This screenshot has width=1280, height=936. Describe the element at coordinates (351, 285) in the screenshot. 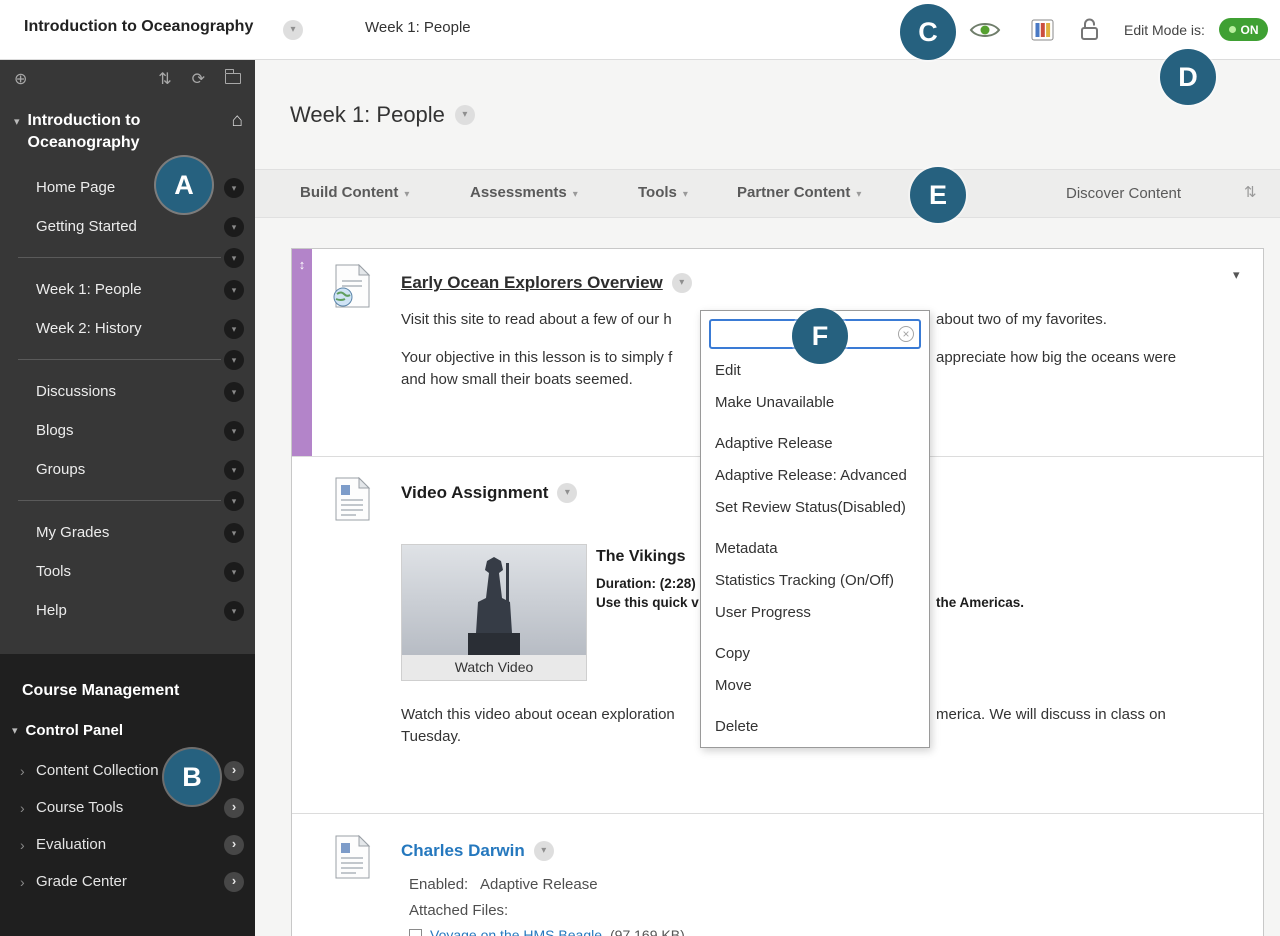

I see `web-link-icon` at that location.